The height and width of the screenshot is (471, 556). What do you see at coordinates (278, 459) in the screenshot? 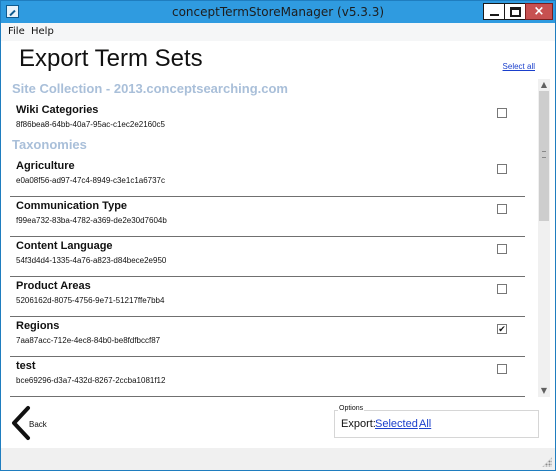
I see `status-bar` at bounding box center [278, 459].